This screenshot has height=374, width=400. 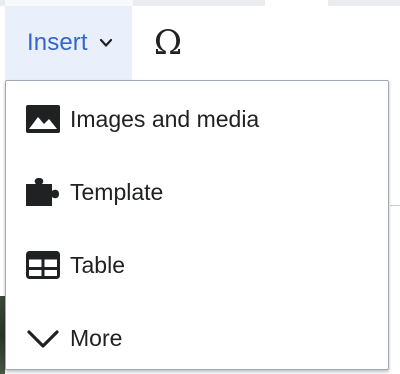 I want to click on menu-item-label: More, so click(x=96, y=337).